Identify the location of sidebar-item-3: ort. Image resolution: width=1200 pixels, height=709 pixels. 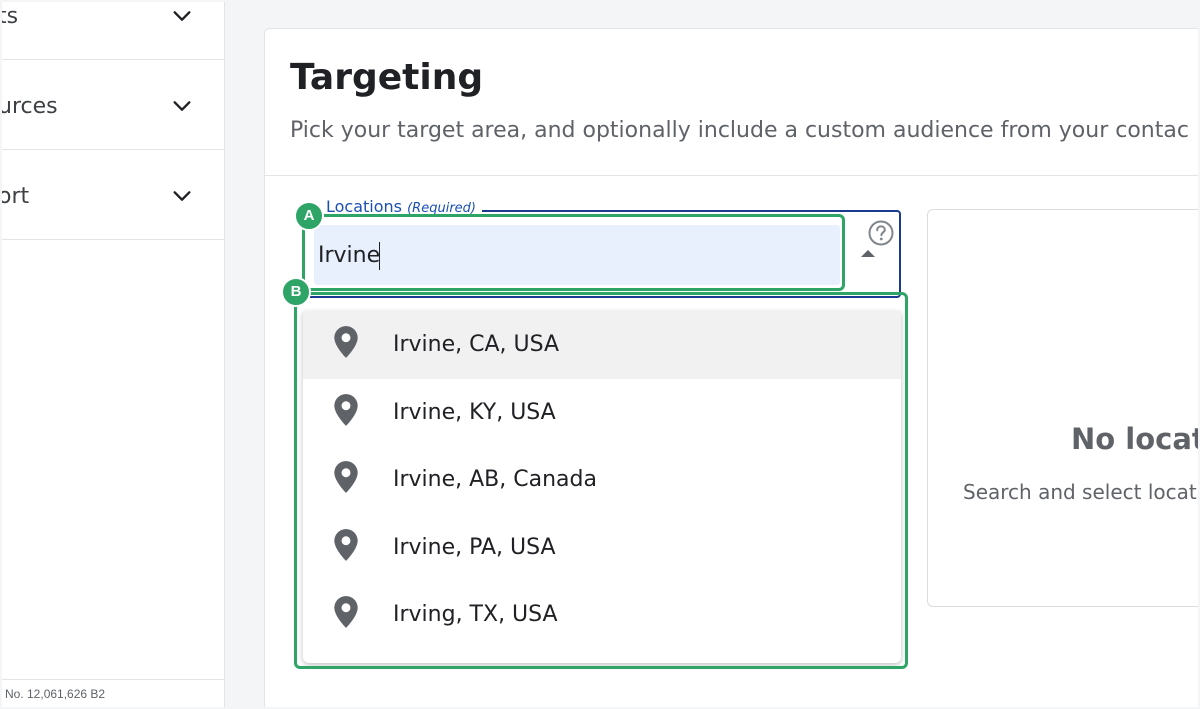
(113, 195).